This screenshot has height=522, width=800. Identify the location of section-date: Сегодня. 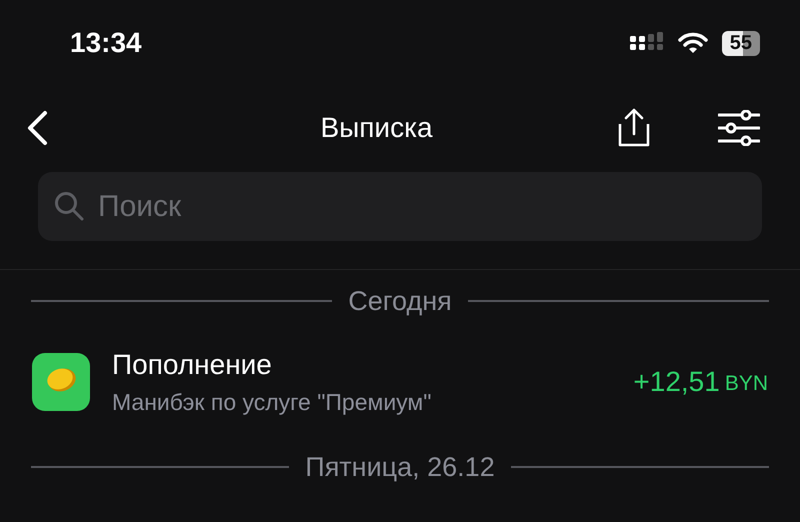
(400, 301).